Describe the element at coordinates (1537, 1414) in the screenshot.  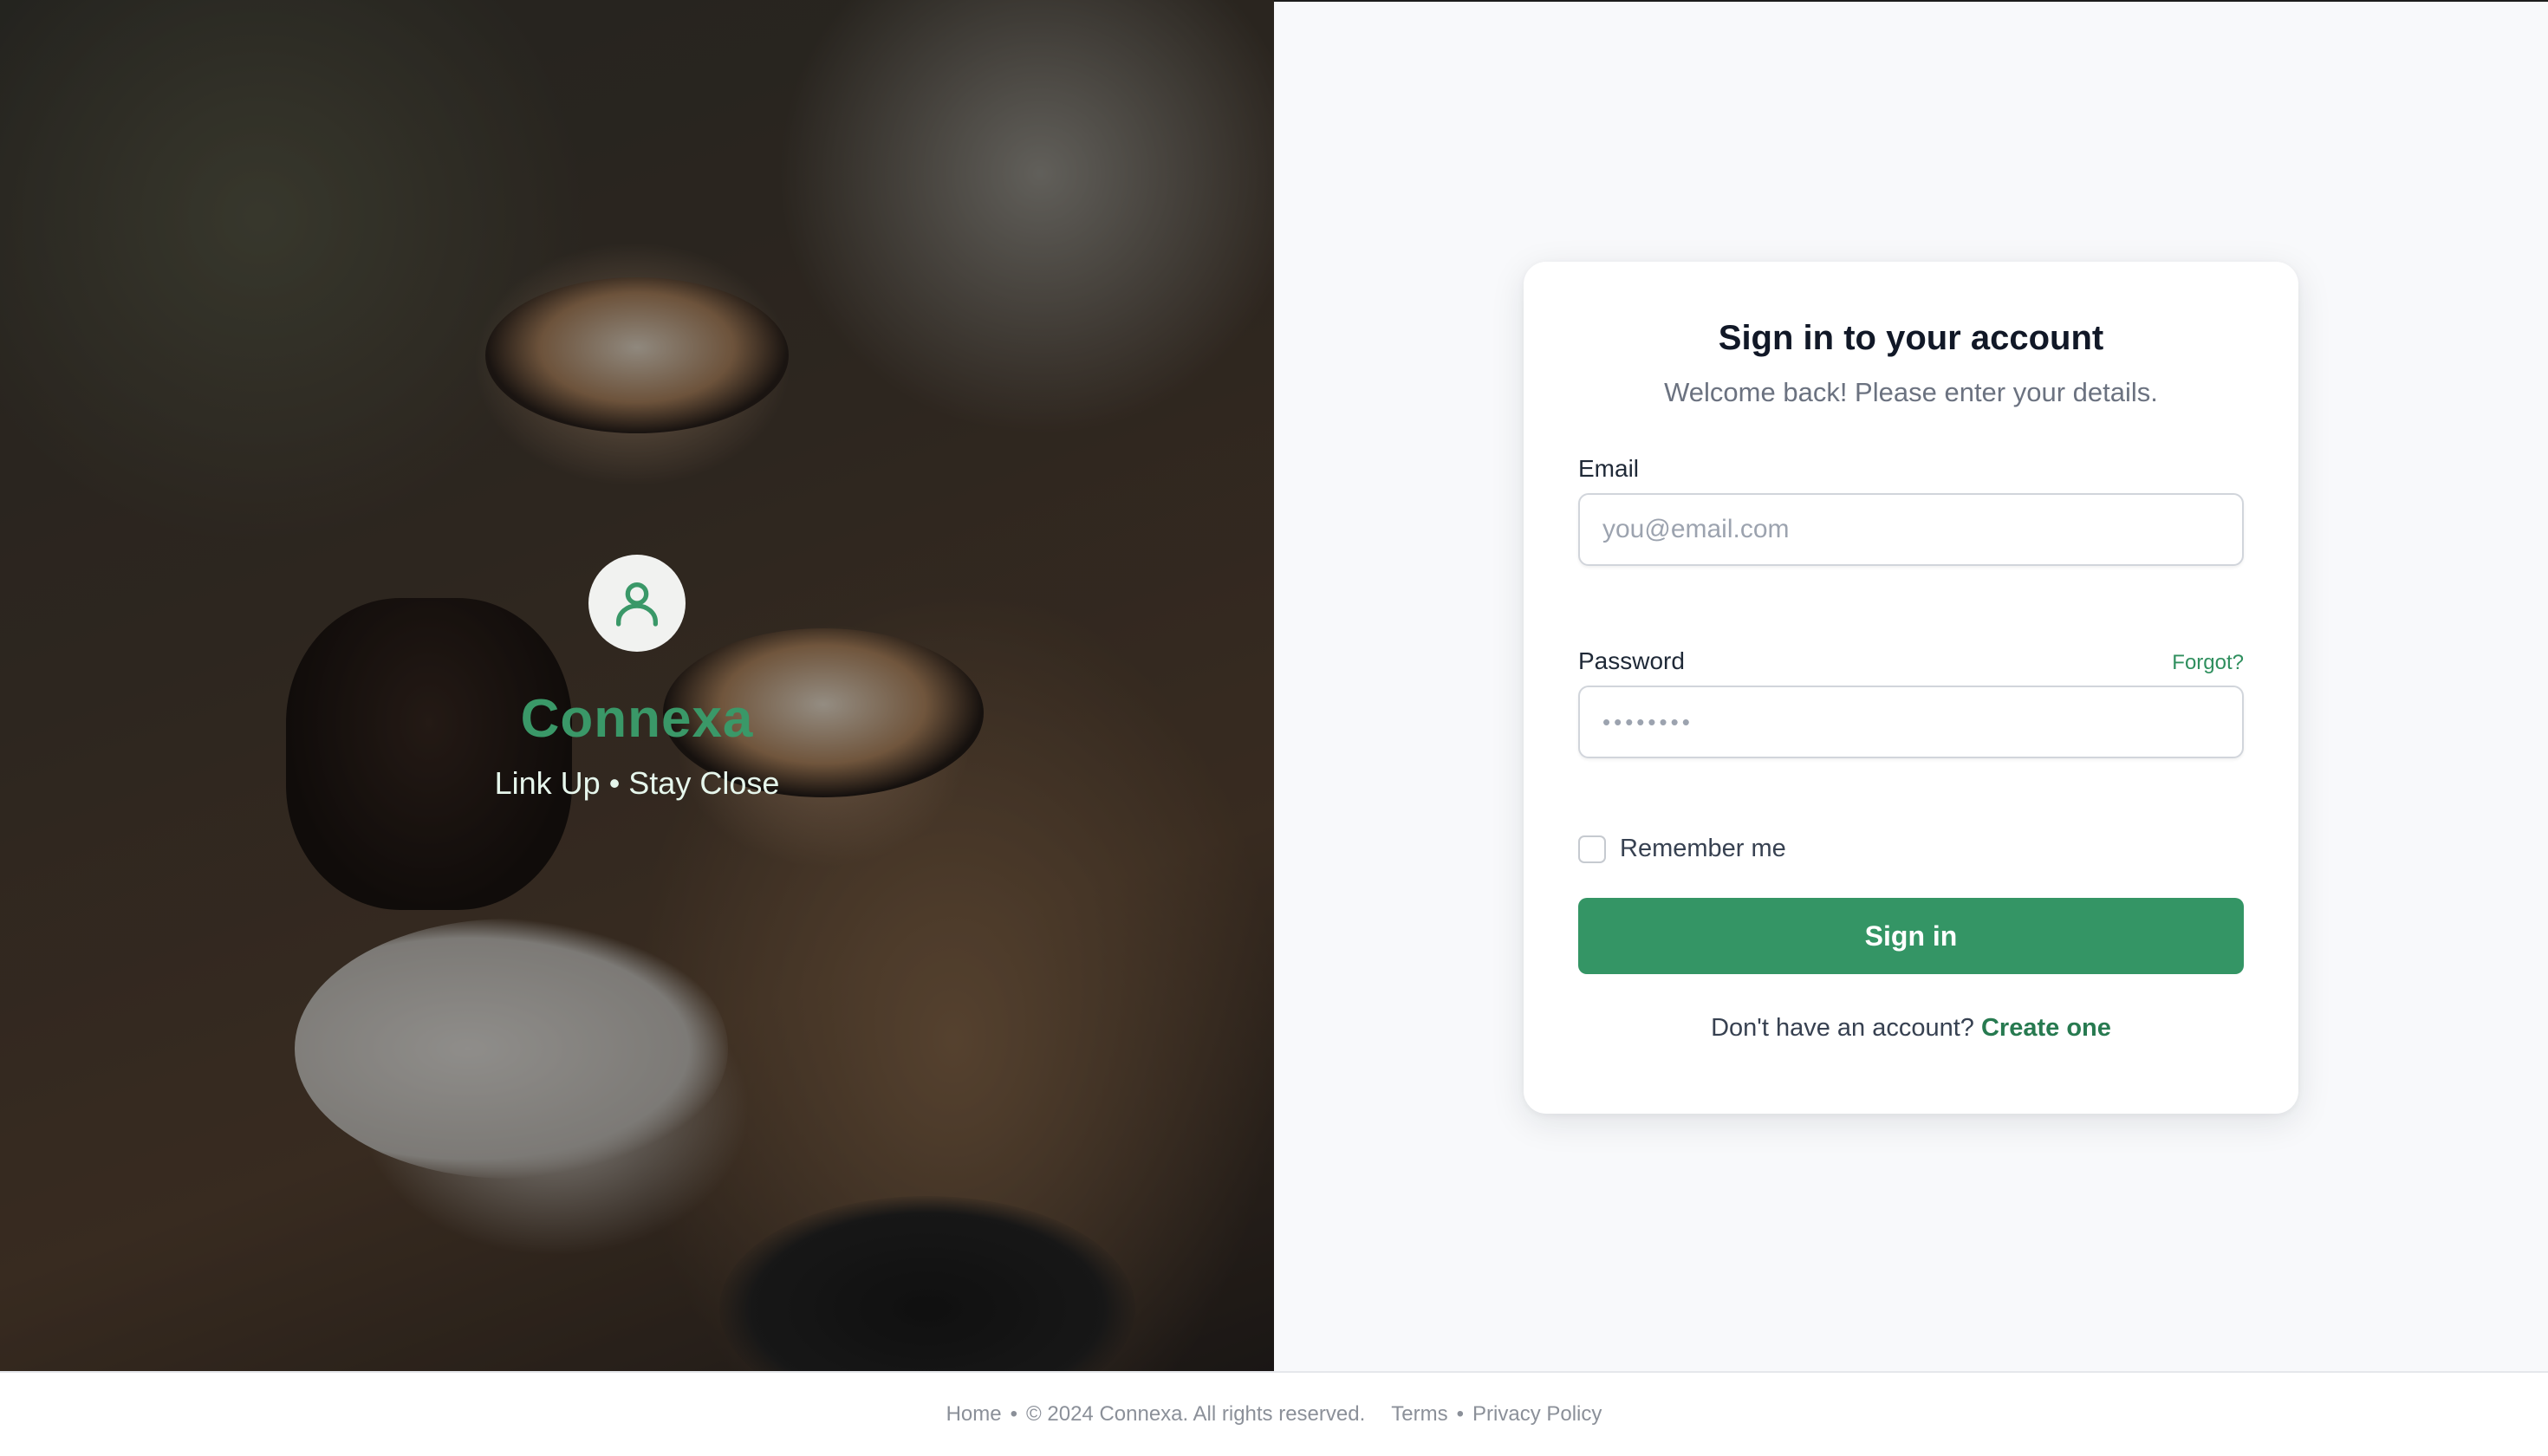
I see `footer-privacy-link: Privacy Policy` at that location.